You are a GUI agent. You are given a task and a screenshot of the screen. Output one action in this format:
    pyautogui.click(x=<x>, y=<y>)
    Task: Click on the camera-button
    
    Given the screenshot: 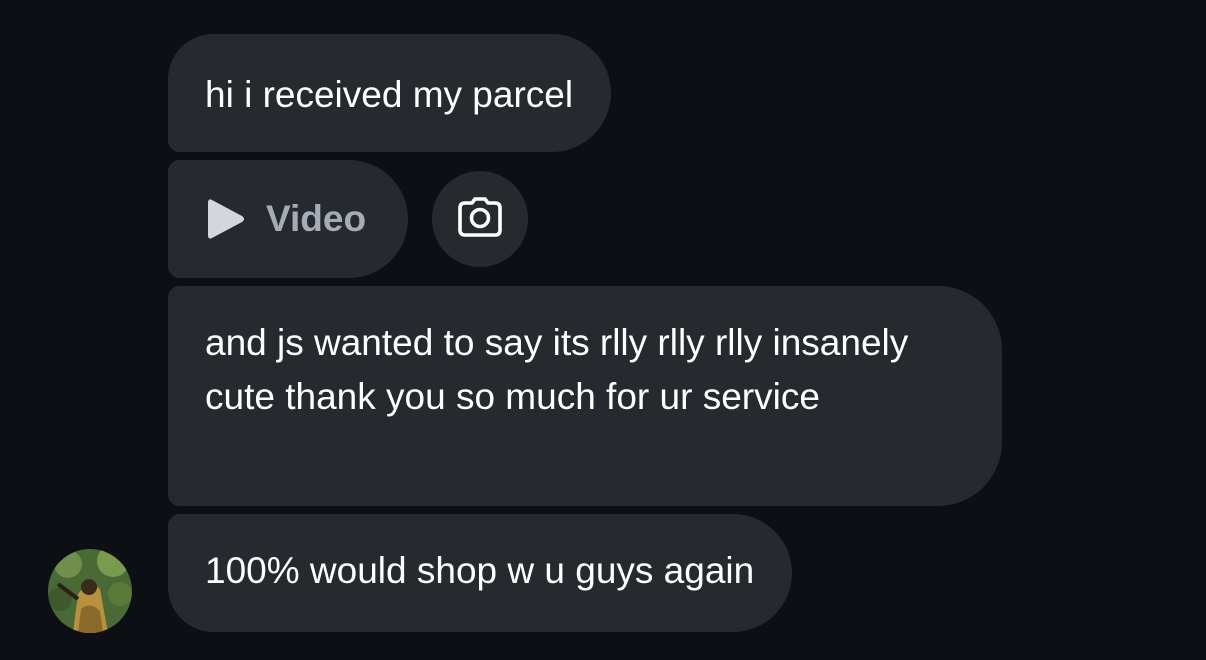 What is the action you would take?
    pyautogui.click(x=480, y=219)
    